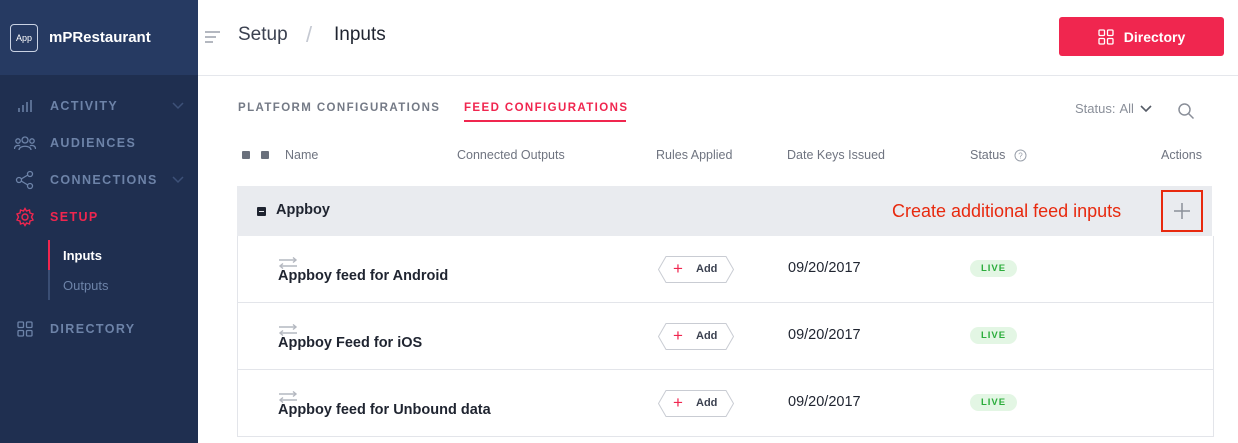  I want to click on plus-icon, so click(1182, 211).